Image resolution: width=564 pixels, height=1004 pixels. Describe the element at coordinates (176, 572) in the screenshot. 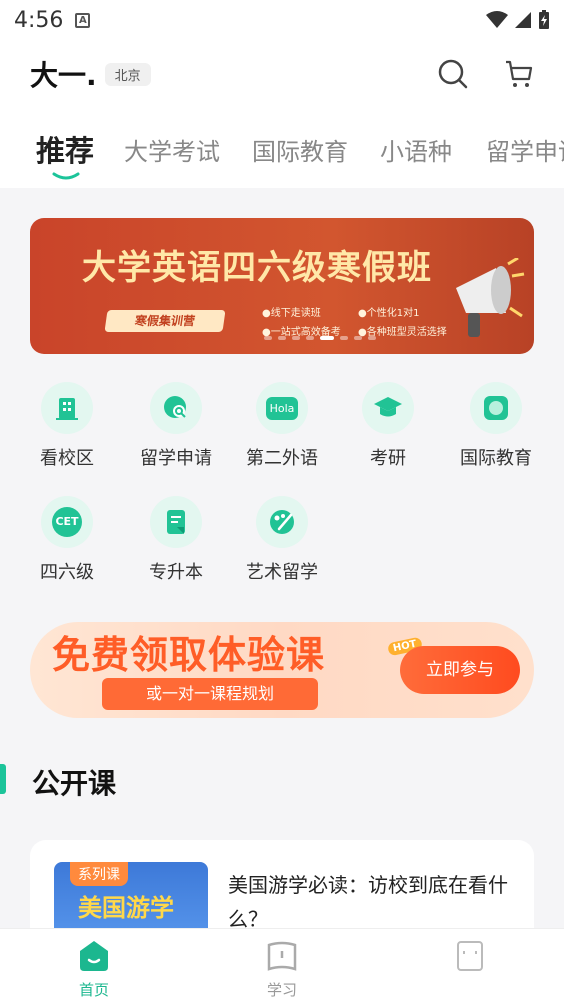

I see `category-label: 专升本` at that location.